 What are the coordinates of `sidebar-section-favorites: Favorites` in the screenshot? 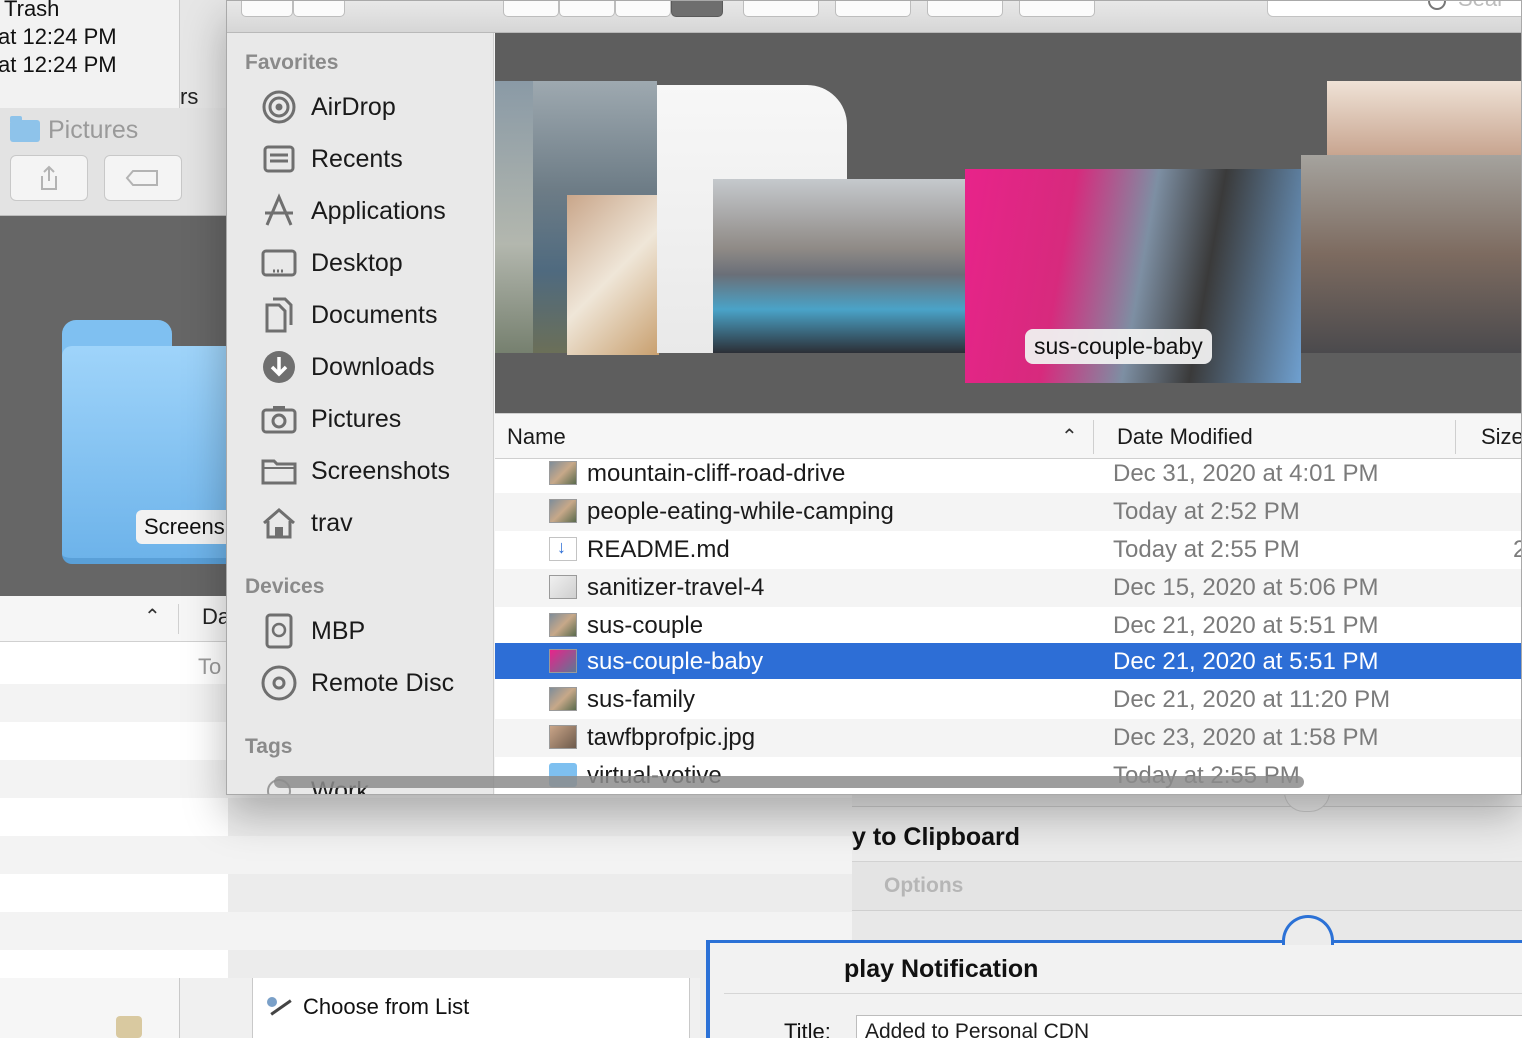 It's located at (292, 62).